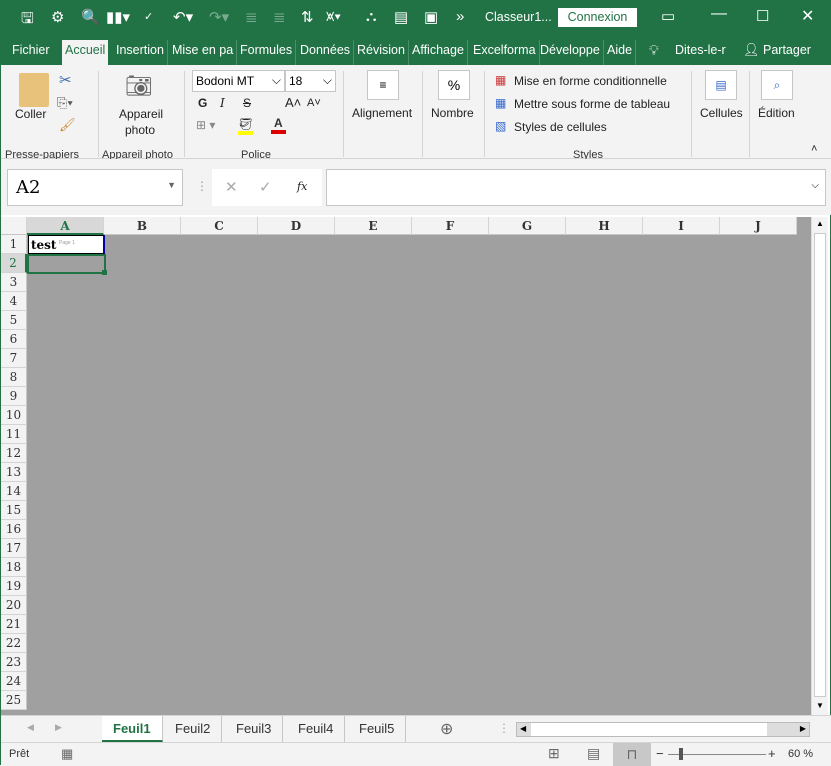 This screenshot has width=831, height=766. What do you see at coordinates (14, 586) in the screenshot?
I see `row-header-19: 19` at bounding box center [14, 586].